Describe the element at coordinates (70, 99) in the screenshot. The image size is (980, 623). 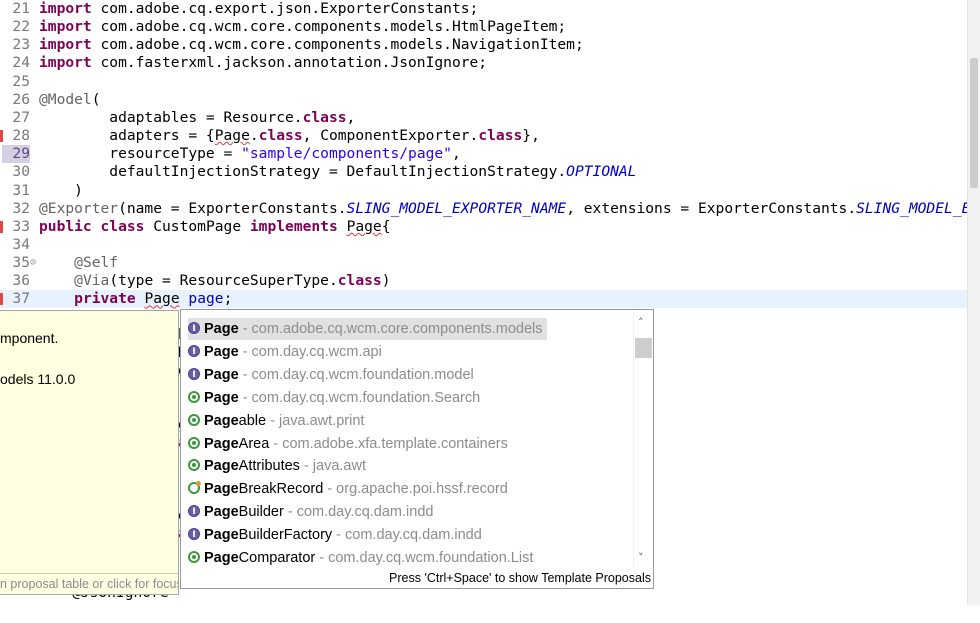
I see `code-text: @Model(` at that location.